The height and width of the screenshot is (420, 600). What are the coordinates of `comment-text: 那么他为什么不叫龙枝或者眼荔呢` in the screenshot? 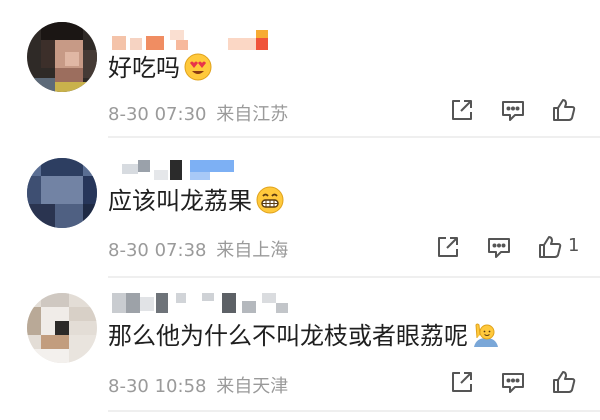 It's located at (304, 338).